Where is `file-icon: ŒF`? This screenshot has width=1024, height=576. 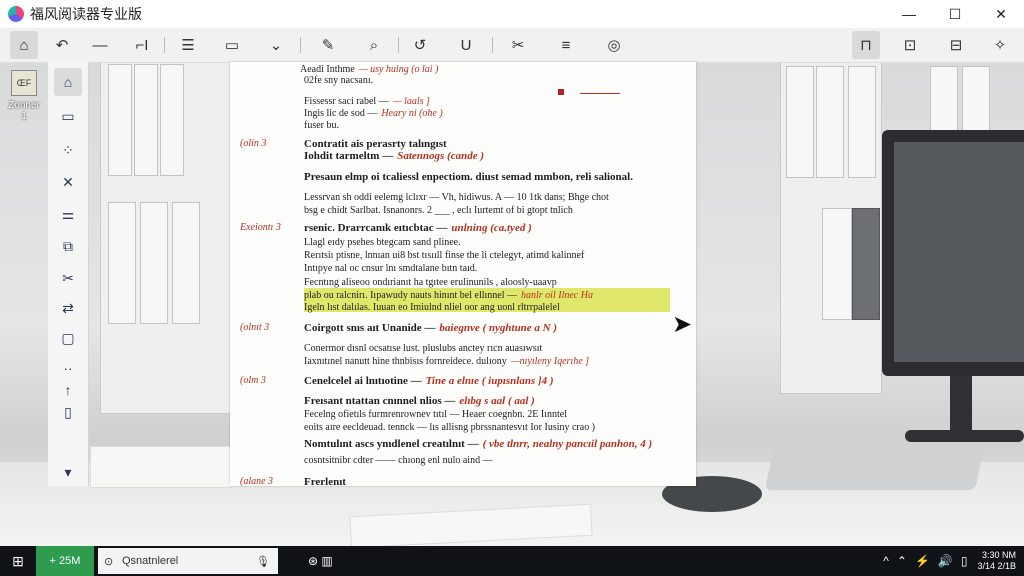
file-icon: ŒF is located at coordinates (24, 83).